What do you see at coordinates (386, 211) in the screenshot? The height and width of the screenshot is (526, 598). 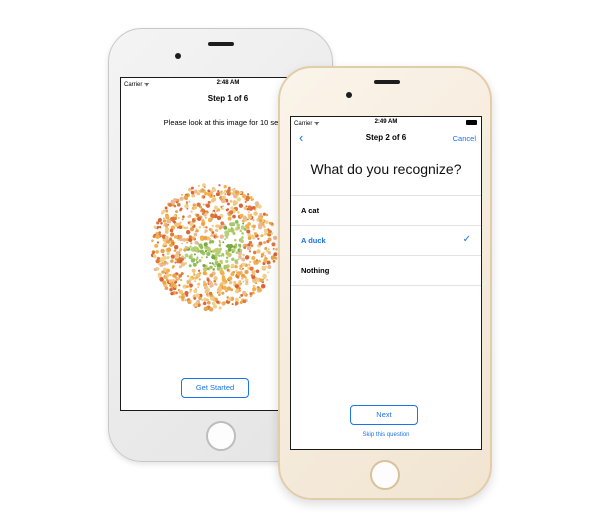 I see `option-a-cat: A cat` at bounding box center [386, 211].